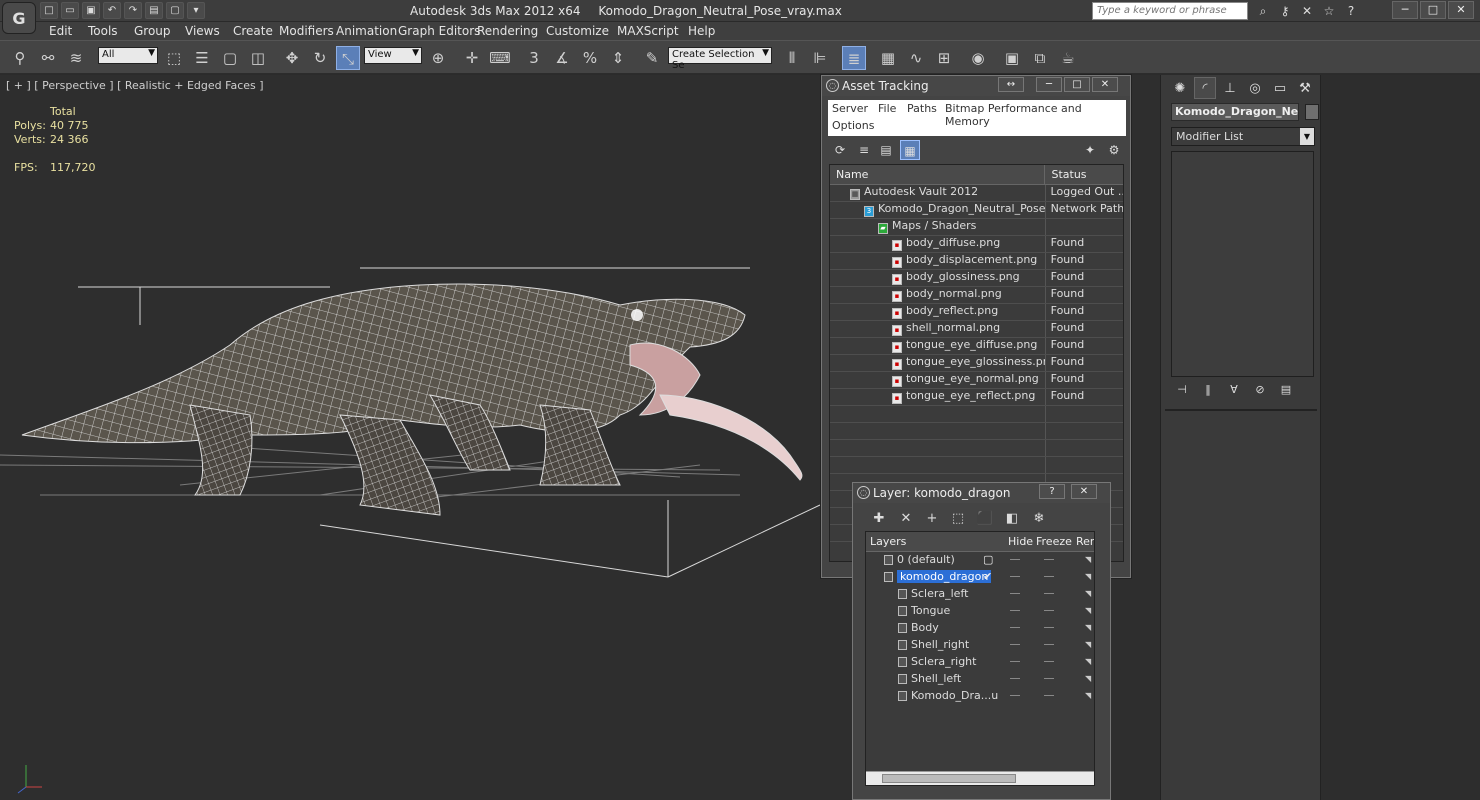 This screenshot has width=1480, height=800. What do you see at coordinates (70, 10) in the screenshot?
I see `open-file-icon: ▭` at bounding box center [70, 10].